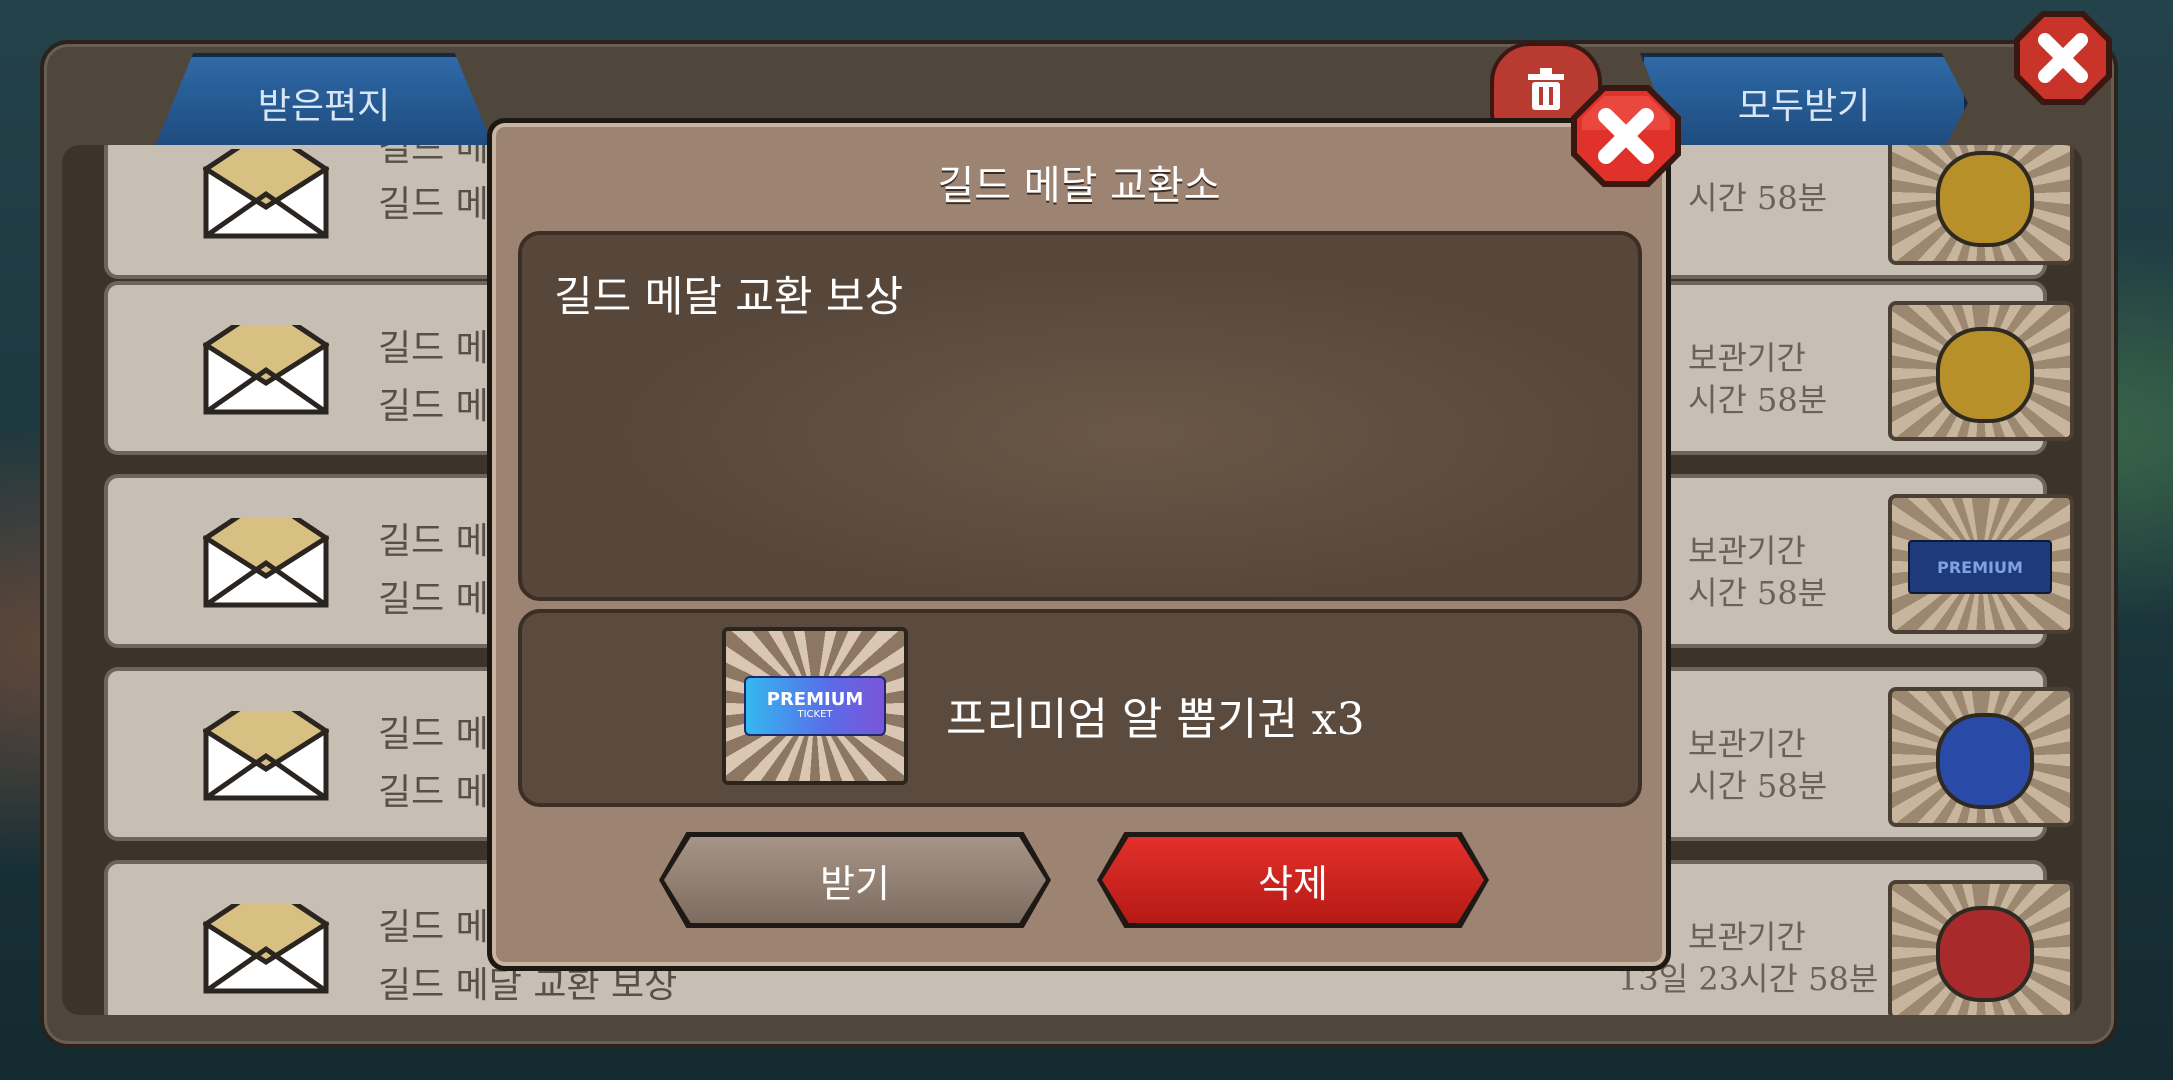 This screenshot has width=2173, height=1080. Describe the element at coordinates (729, 296) in the screenshot. I see `message-text: 길드 메달 교환 보상` at that location.